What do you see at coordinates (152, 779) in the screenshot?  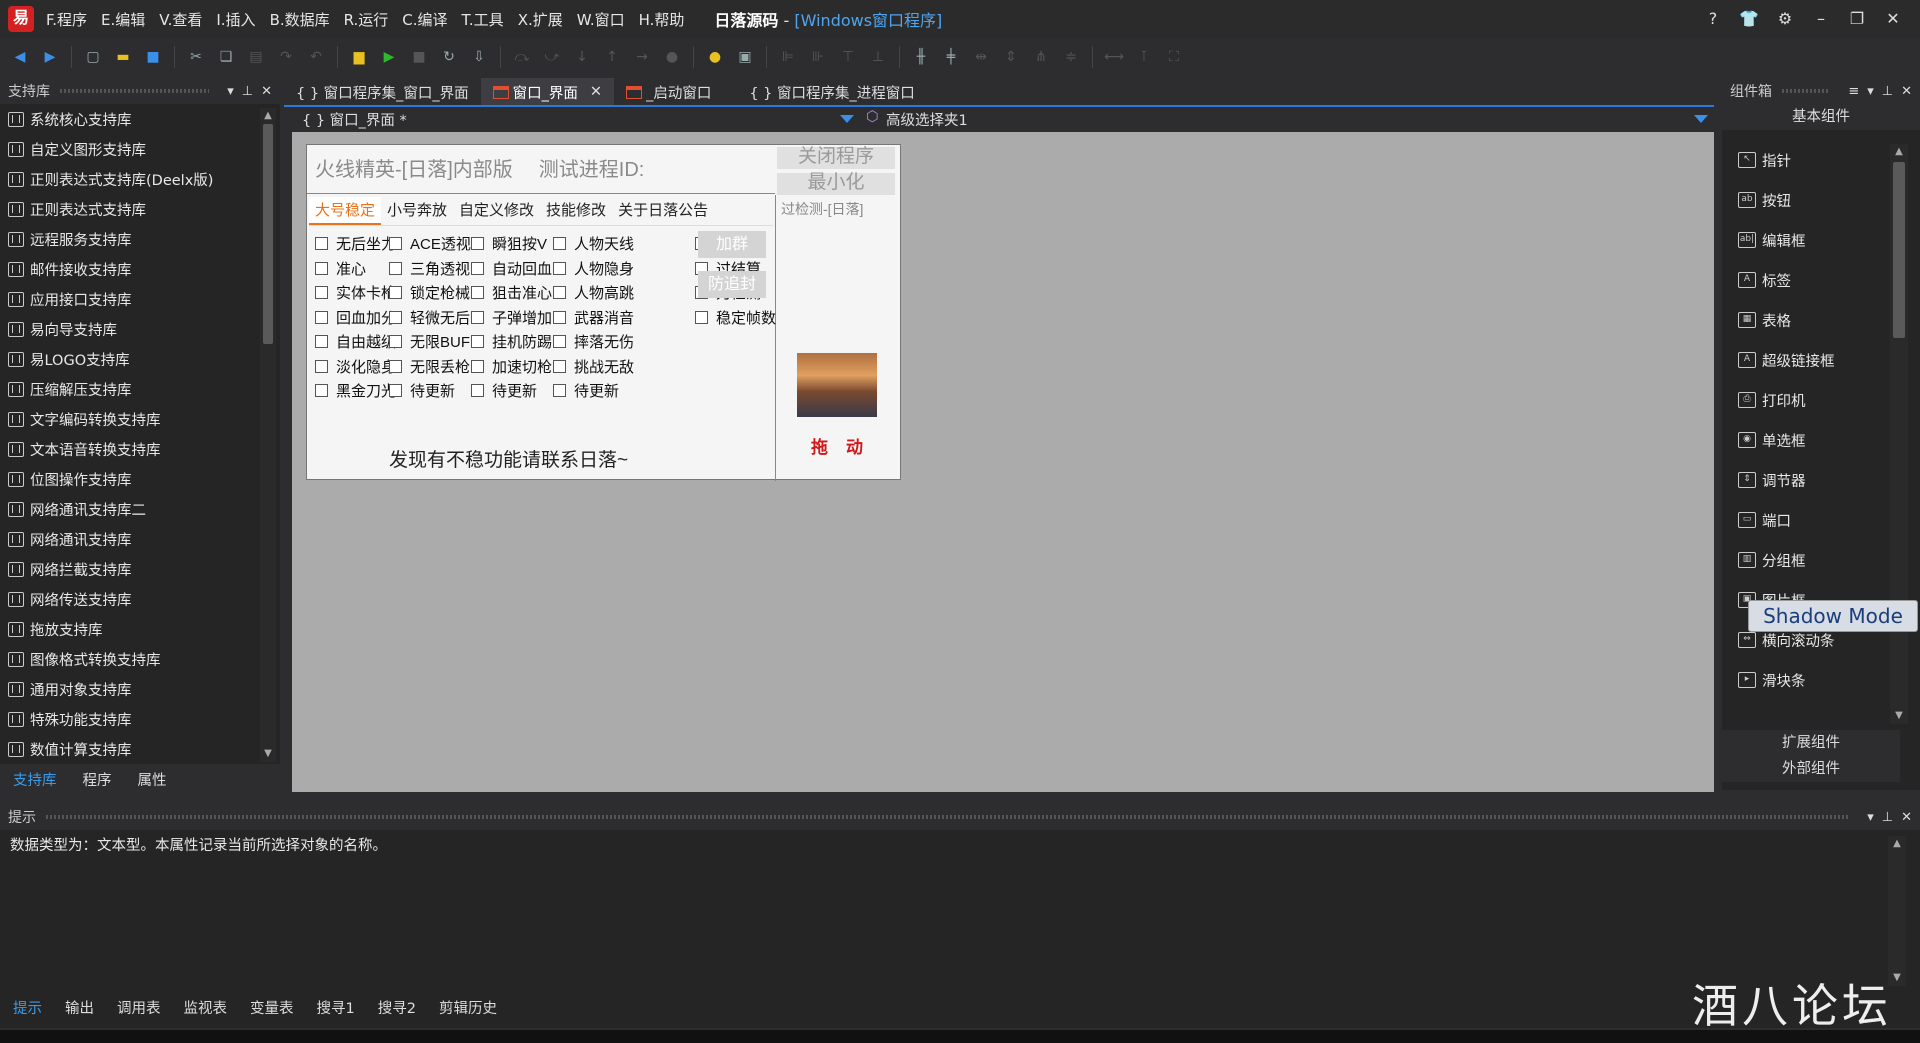 I see `left-panel-tab: 属性` at bounding box center [152, 779].